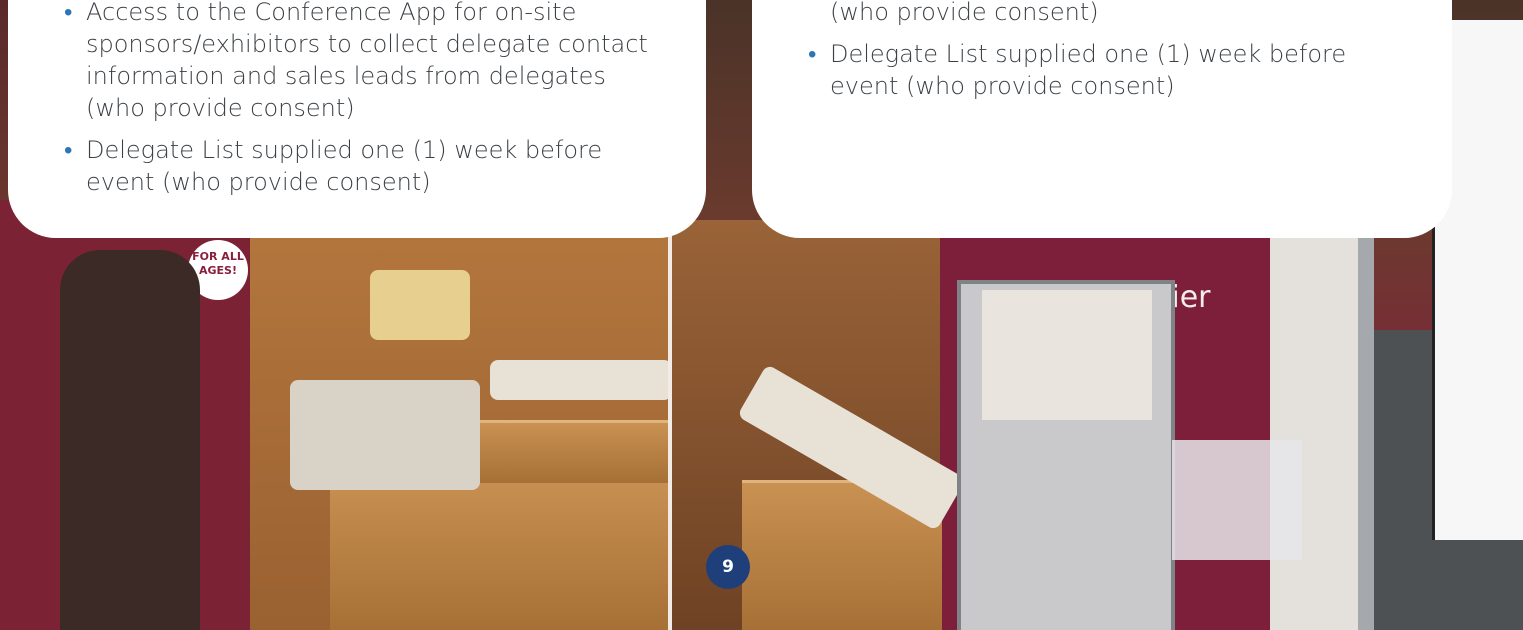 The width and height of the screenshot is (1523, 630). What do you see at coordinates (964, 13) in the screenshot?
I see `bullet-text: (who provide consent)` at bounding box center [964, 13].